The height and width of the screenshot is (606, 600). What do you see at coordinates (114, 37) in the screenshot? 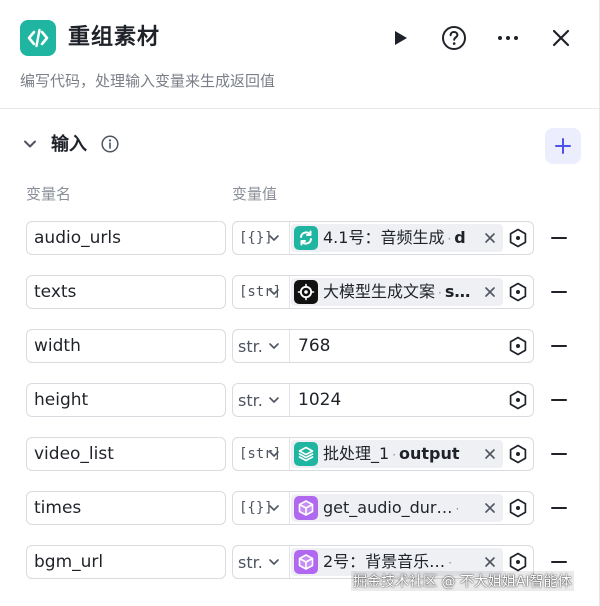
I see `page-title: 重组素材` at bounding box center [114, 37].